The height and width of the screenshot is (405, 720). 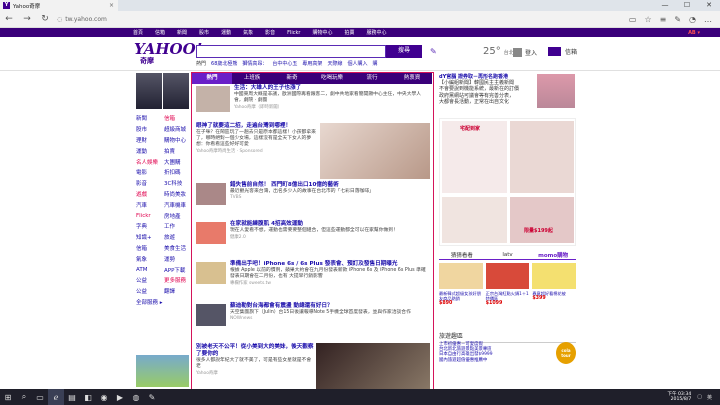 I want to click on leftnav-link: 翻譯, so click(x=178, y=291).